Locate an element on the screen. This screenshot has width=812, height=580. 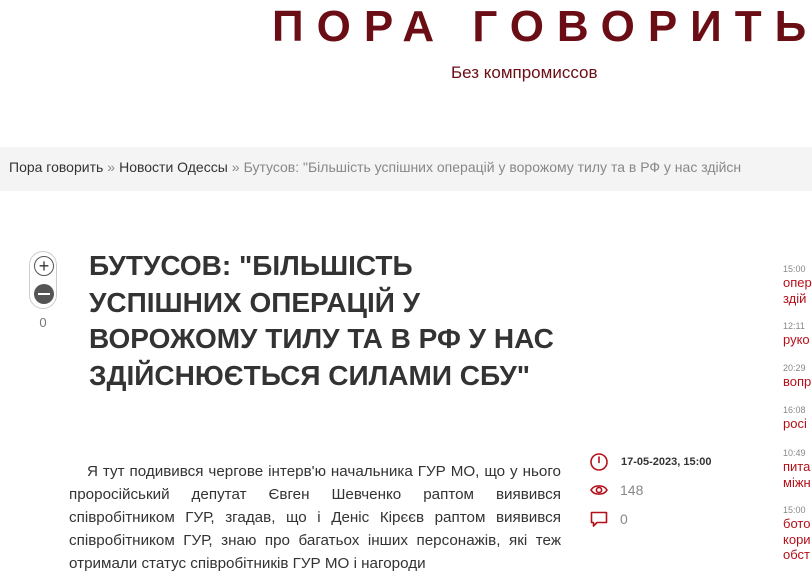
rating-widget: + is located at coordinates (43, 280).